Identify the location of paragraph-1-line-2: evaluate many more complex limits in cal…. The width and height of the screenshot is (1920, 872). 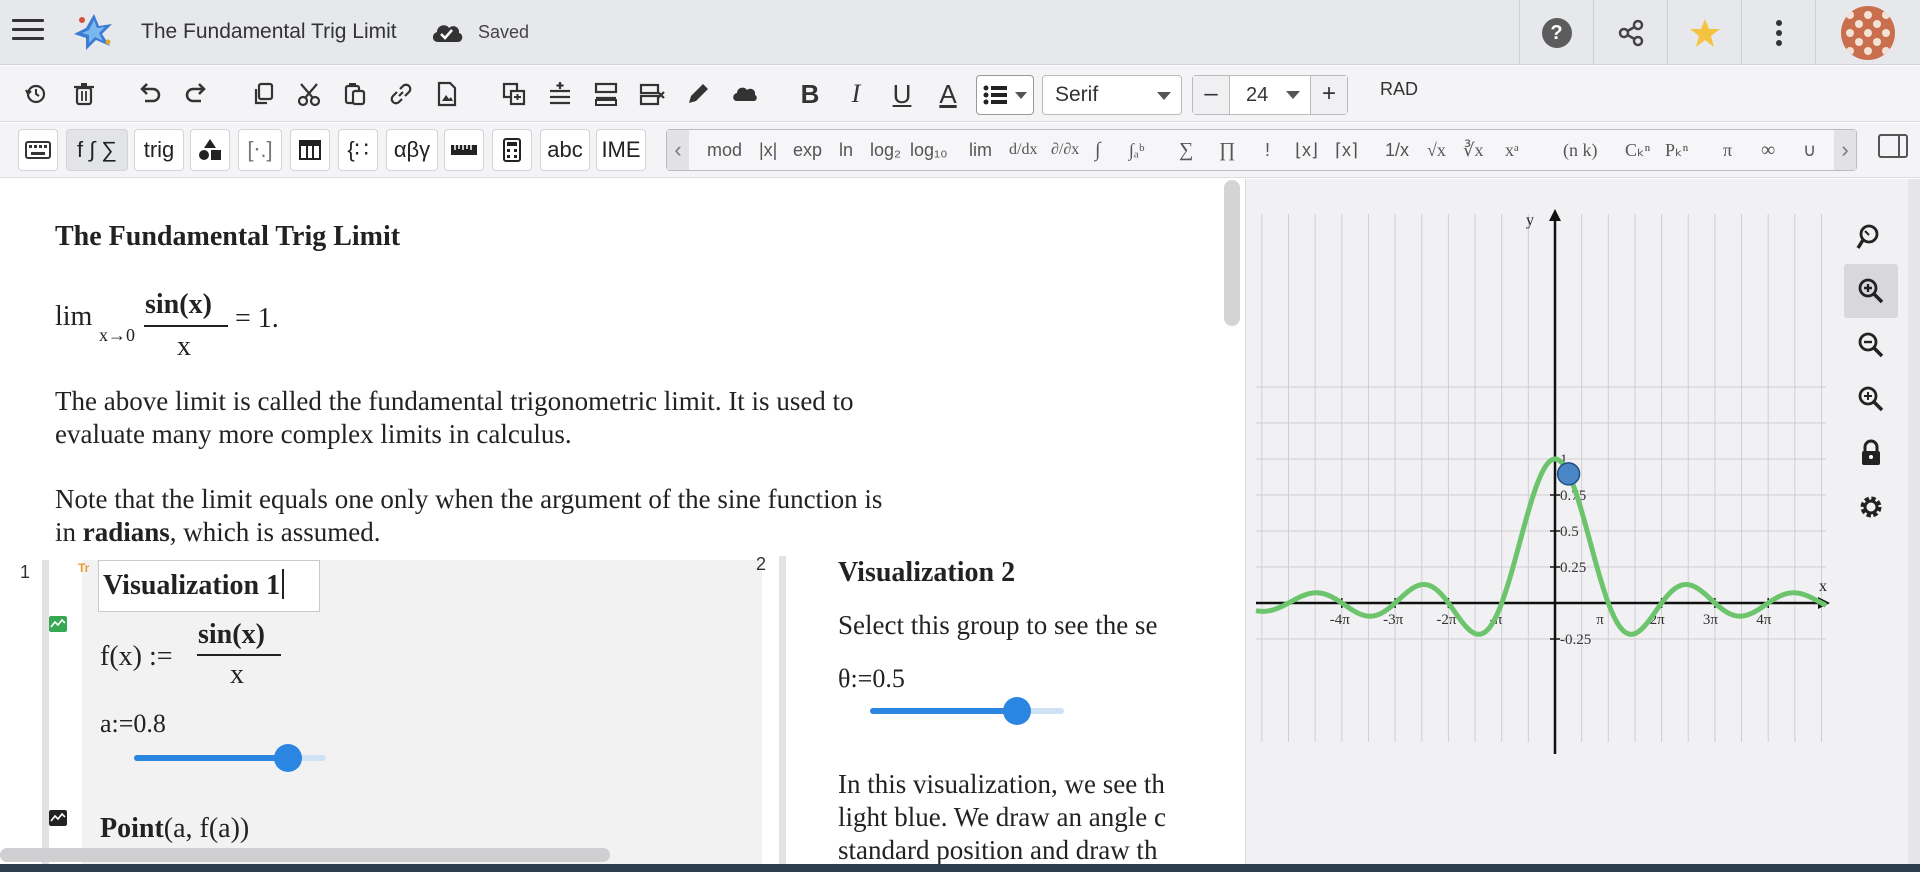
(595, 434).